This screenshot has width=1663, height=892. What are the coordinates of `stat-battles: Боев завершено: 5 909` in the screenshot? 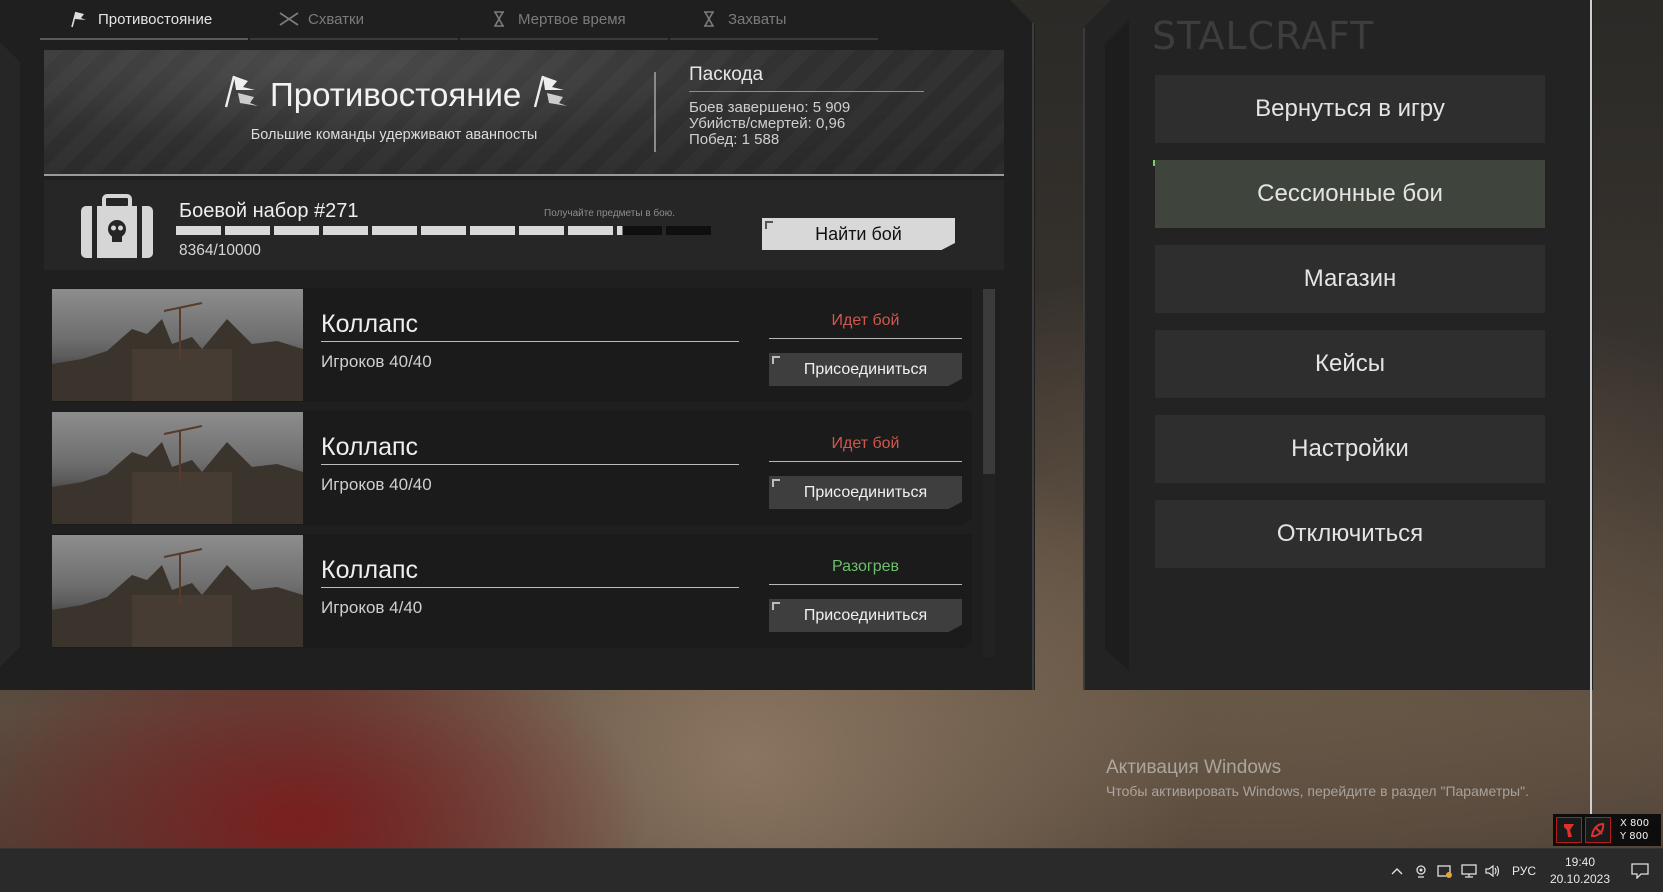 It's located at (770, 107).